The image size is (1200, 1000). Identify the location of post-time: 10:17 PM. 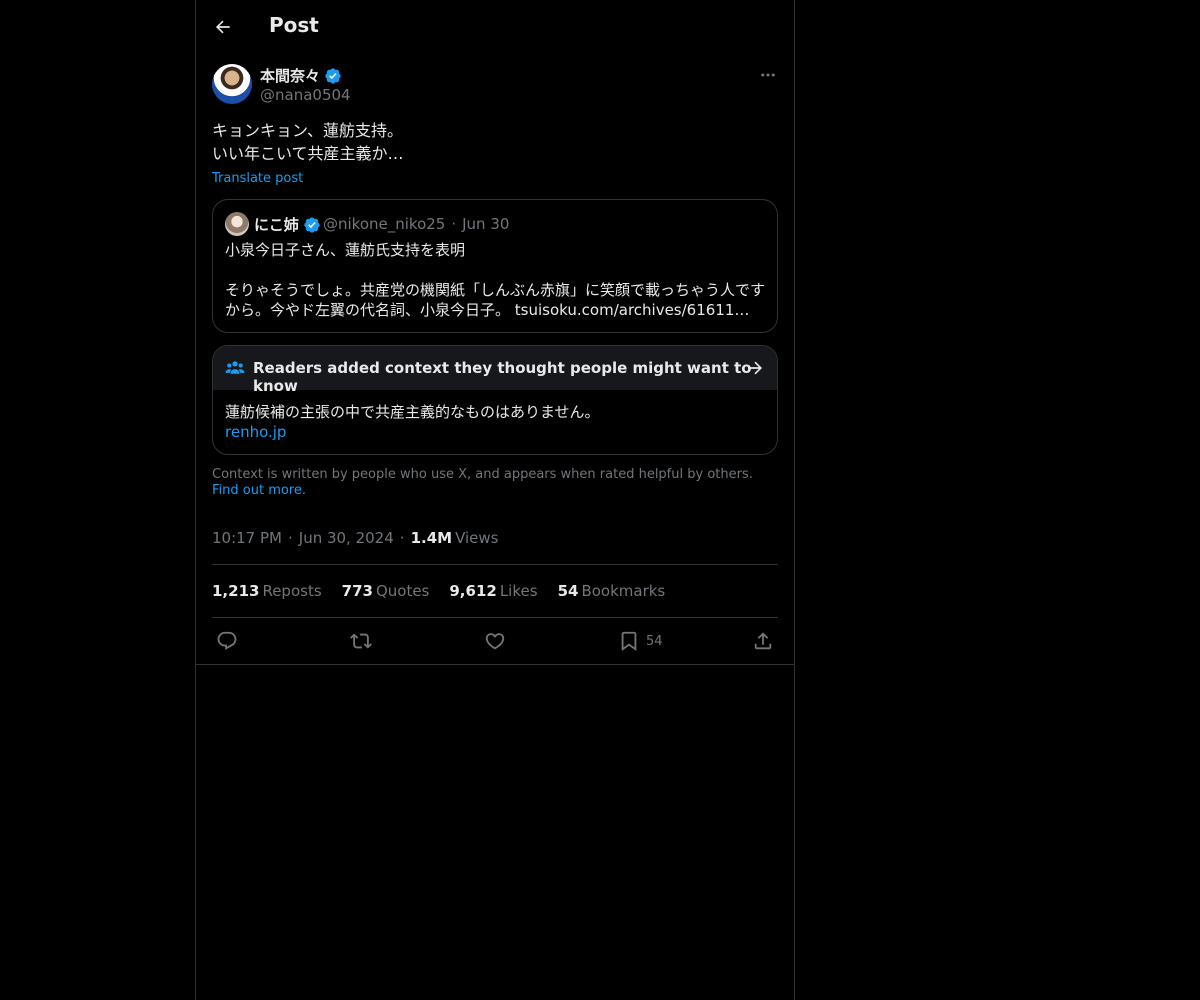
(247, 538).